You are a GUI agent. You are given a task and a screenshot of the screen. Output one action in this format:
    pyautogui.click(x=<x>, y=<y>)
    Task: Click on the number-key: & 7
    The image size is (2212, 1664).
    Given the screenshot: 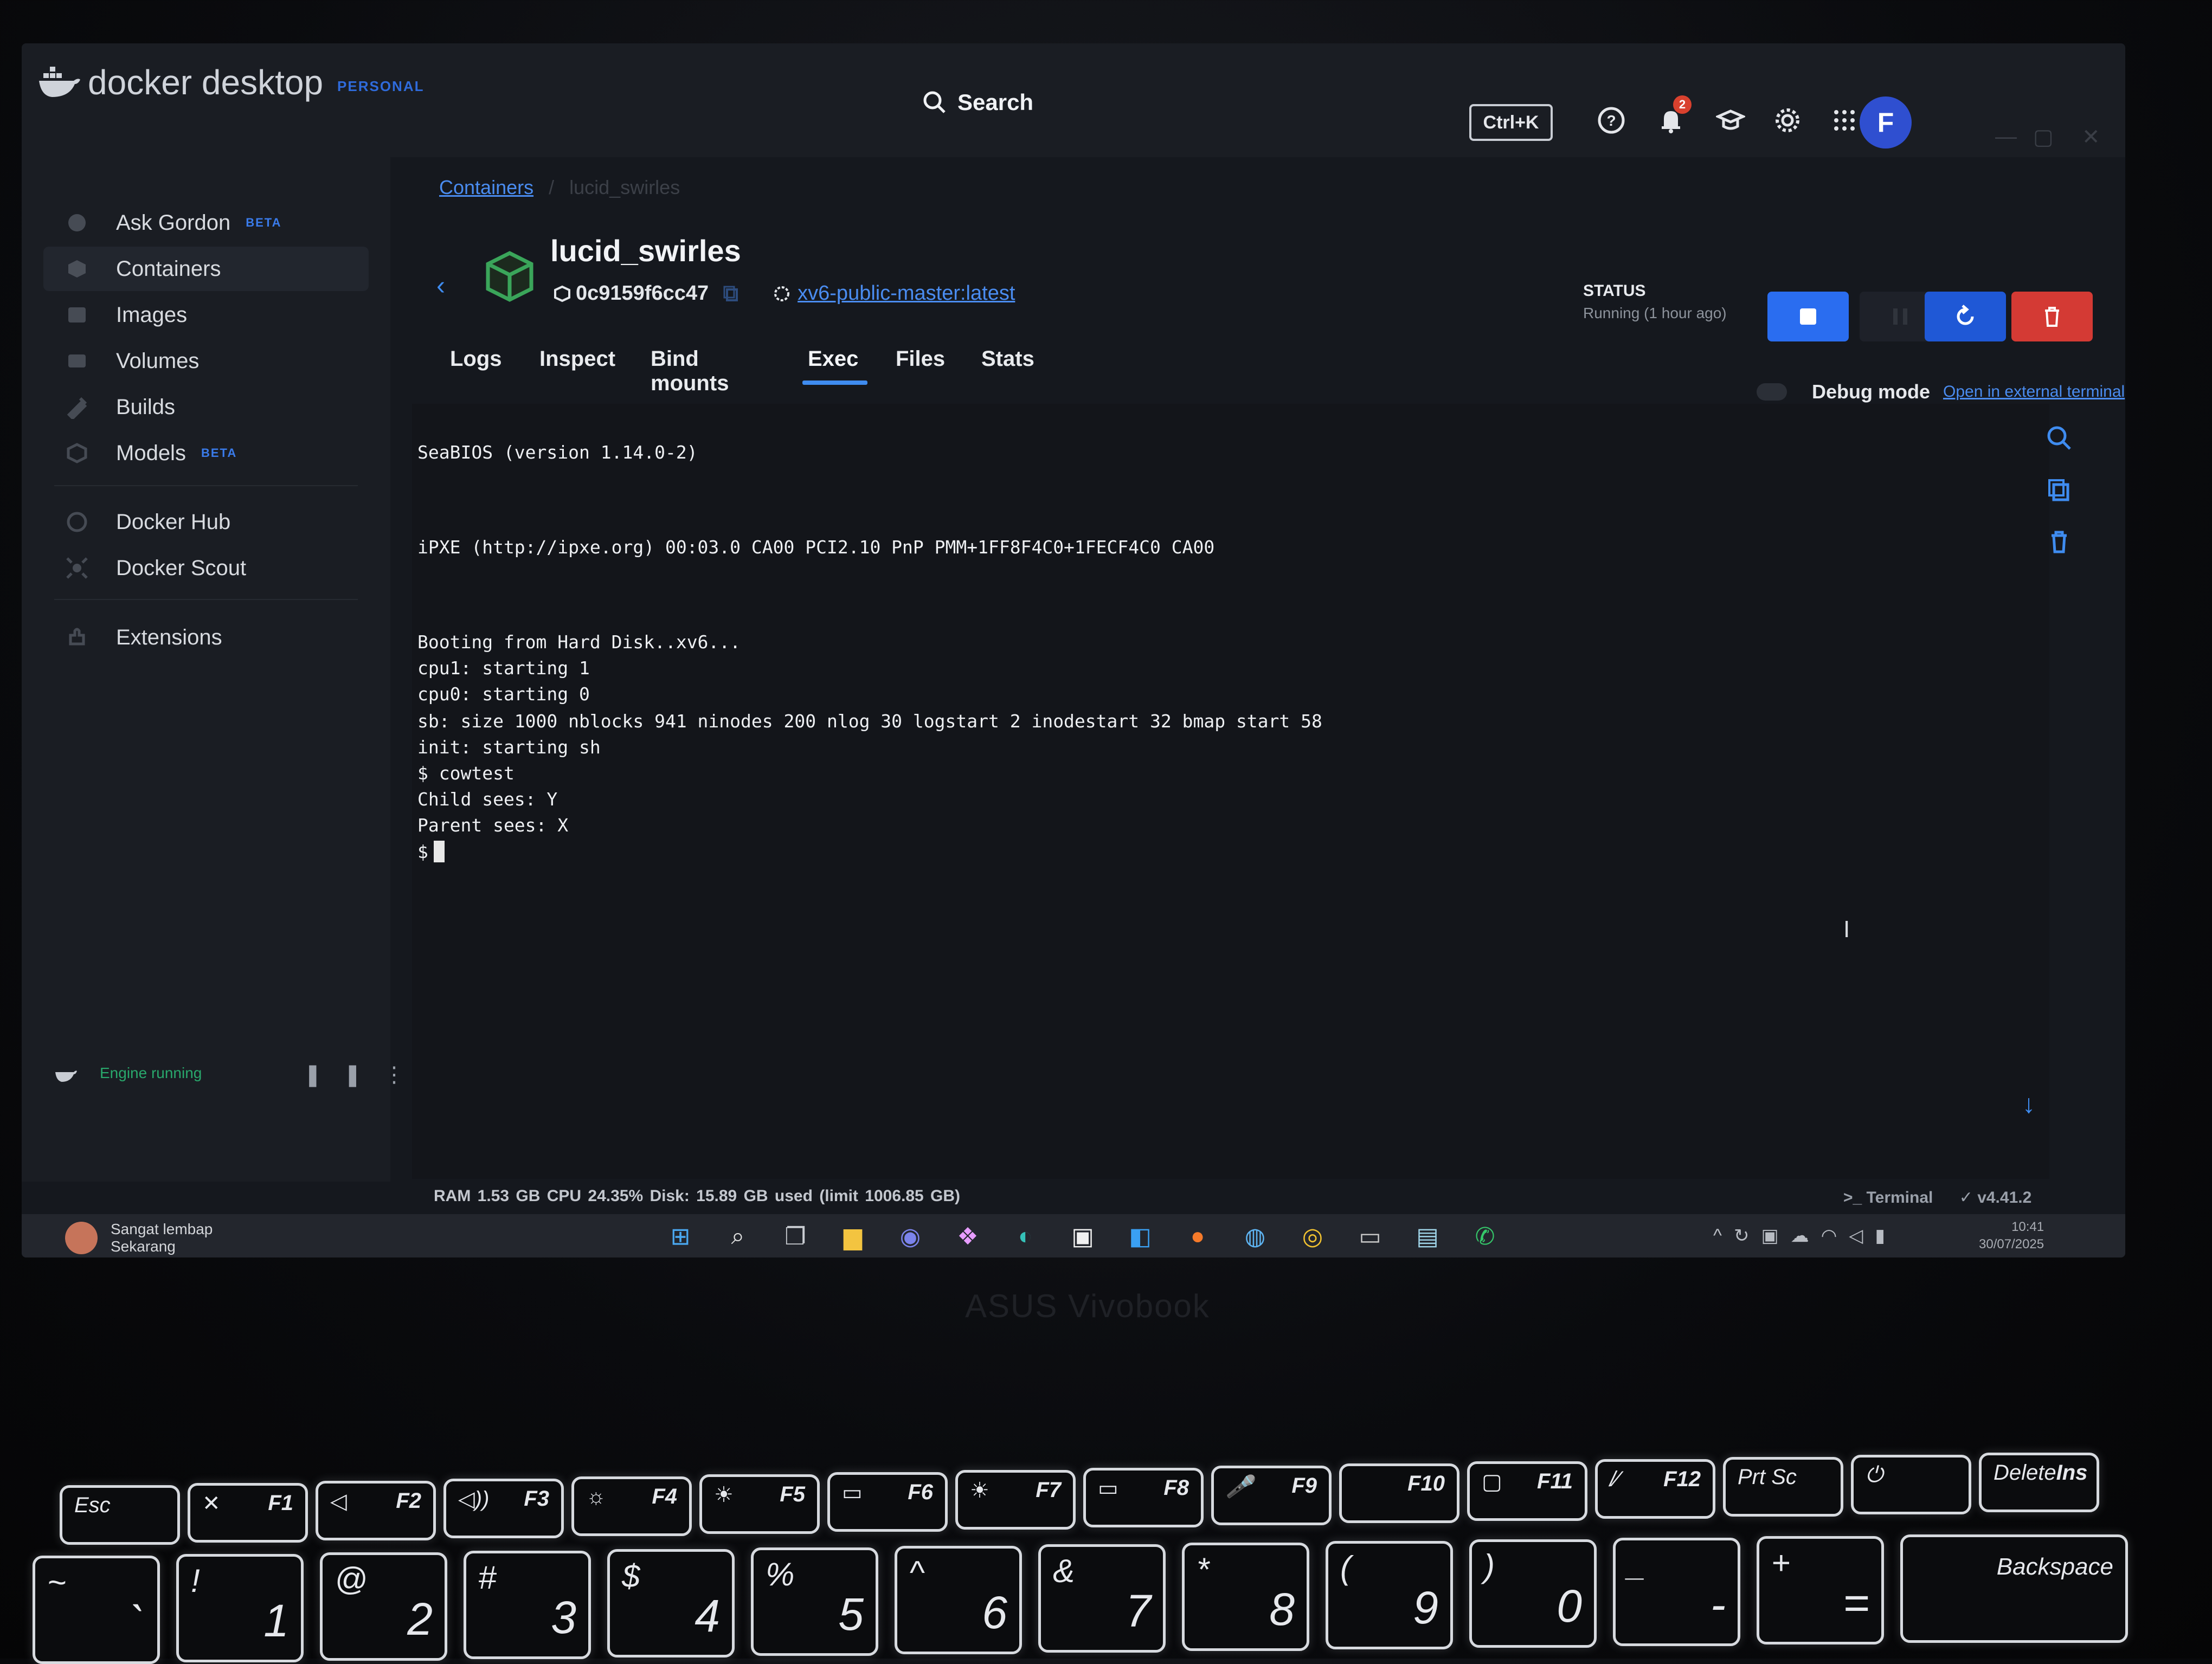 What is the action you would take?
    pyautogui.click(x=1102, y=1598)
    